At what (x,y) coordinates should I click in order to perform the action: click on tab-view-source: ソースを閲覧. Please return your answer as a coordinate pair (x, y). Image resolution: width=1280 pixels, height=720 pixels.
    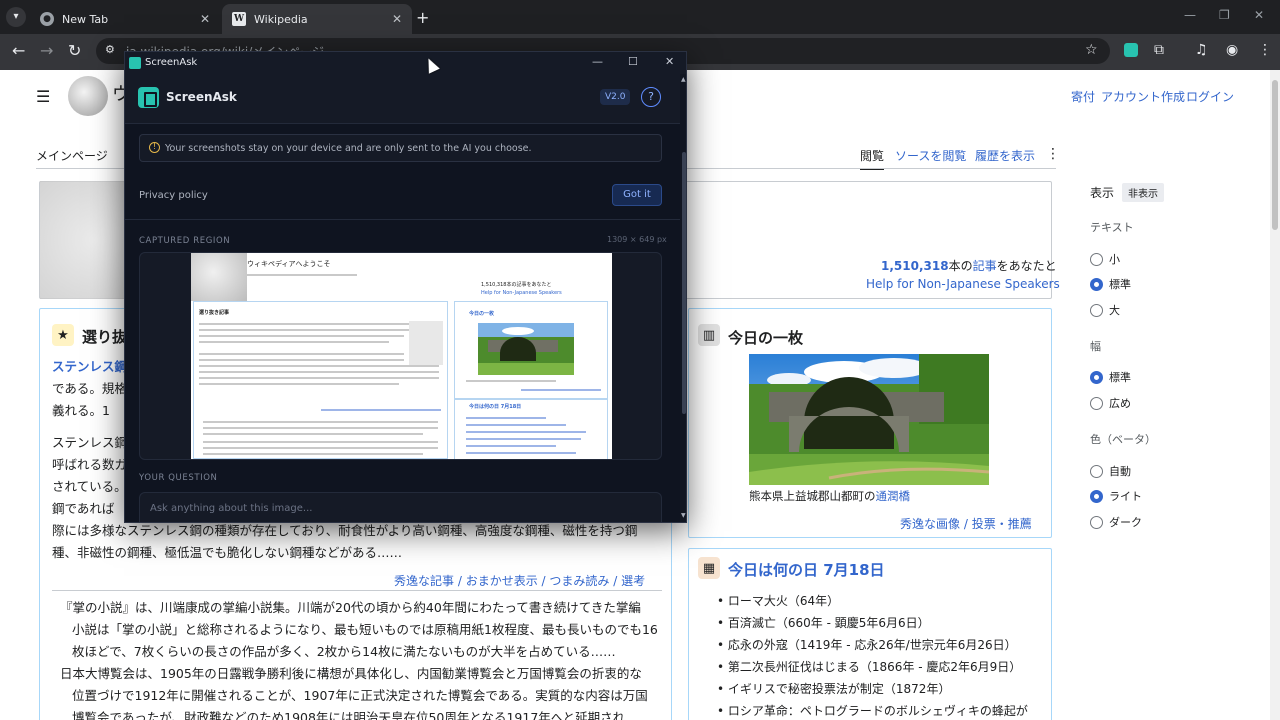
    Looking at the image, I should click on (930, 155).